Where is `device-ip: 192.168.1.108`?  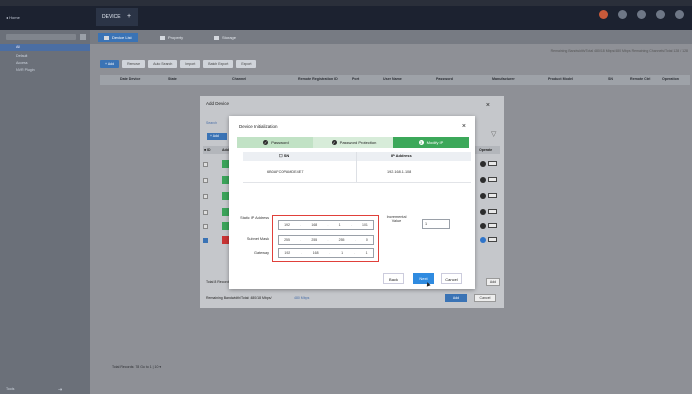
device-ip: 192.168.1.108 is located at coordinates (399, 172).